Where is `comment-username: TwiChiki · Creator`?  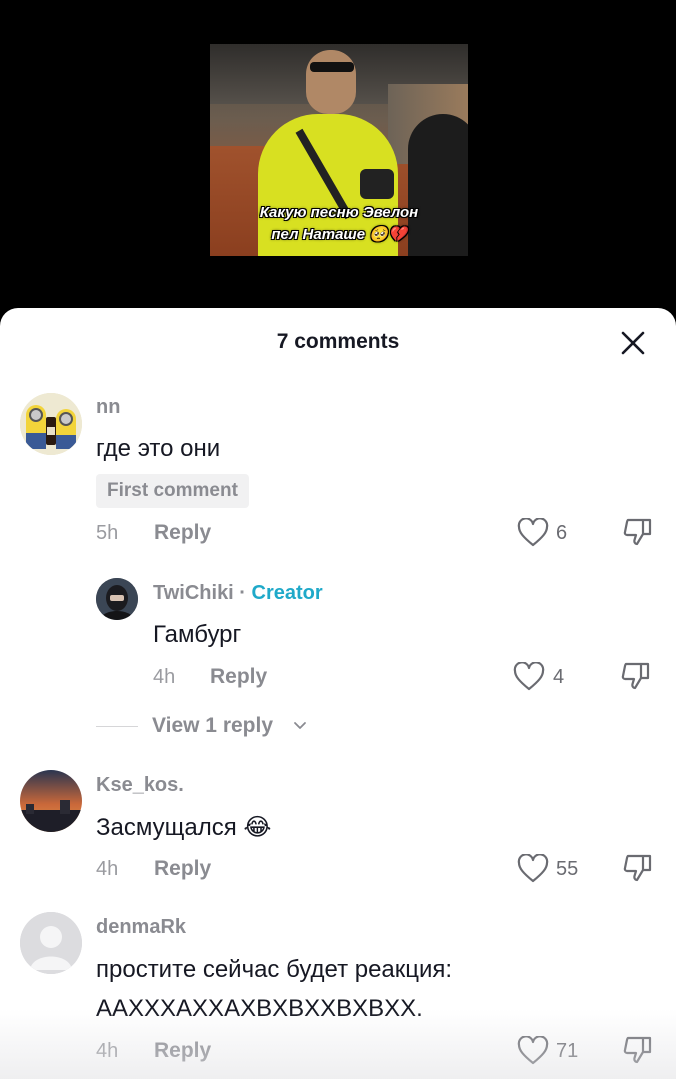 comment-username: TwiChiki · Creator is located at coordinates (238, 593).